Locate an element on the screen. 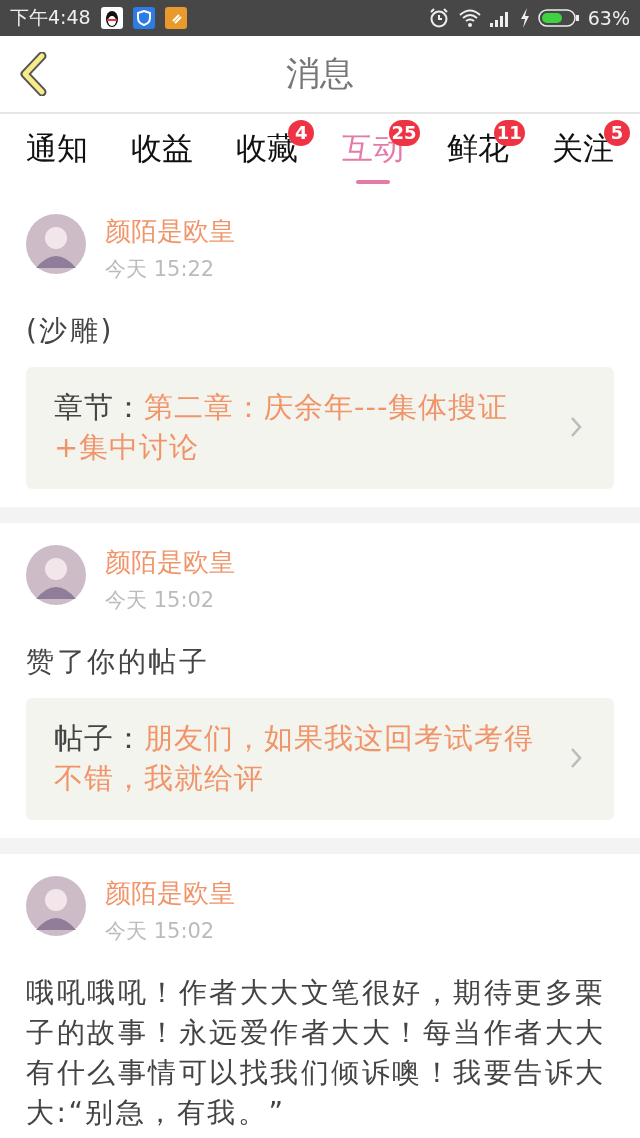  battery-icon is located at coordinates (558, 18).